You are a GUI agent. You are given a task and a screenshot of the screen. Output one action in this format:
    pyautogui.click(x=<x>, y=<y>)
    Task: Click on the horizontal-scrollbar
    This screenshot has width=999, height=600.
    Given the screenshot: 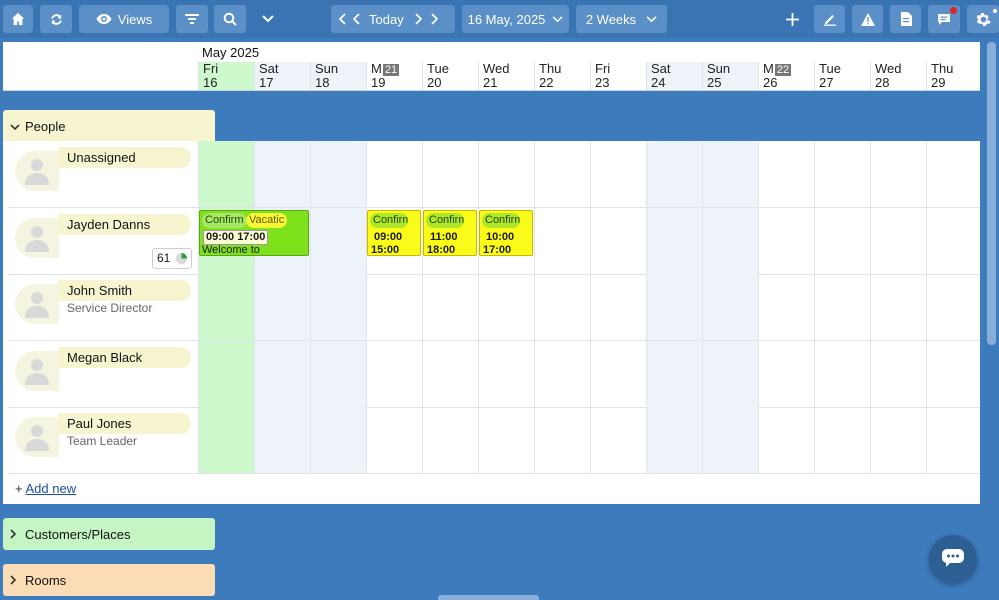 What is the action you would take?
    pyautogui.click(x=488, y=597)
    